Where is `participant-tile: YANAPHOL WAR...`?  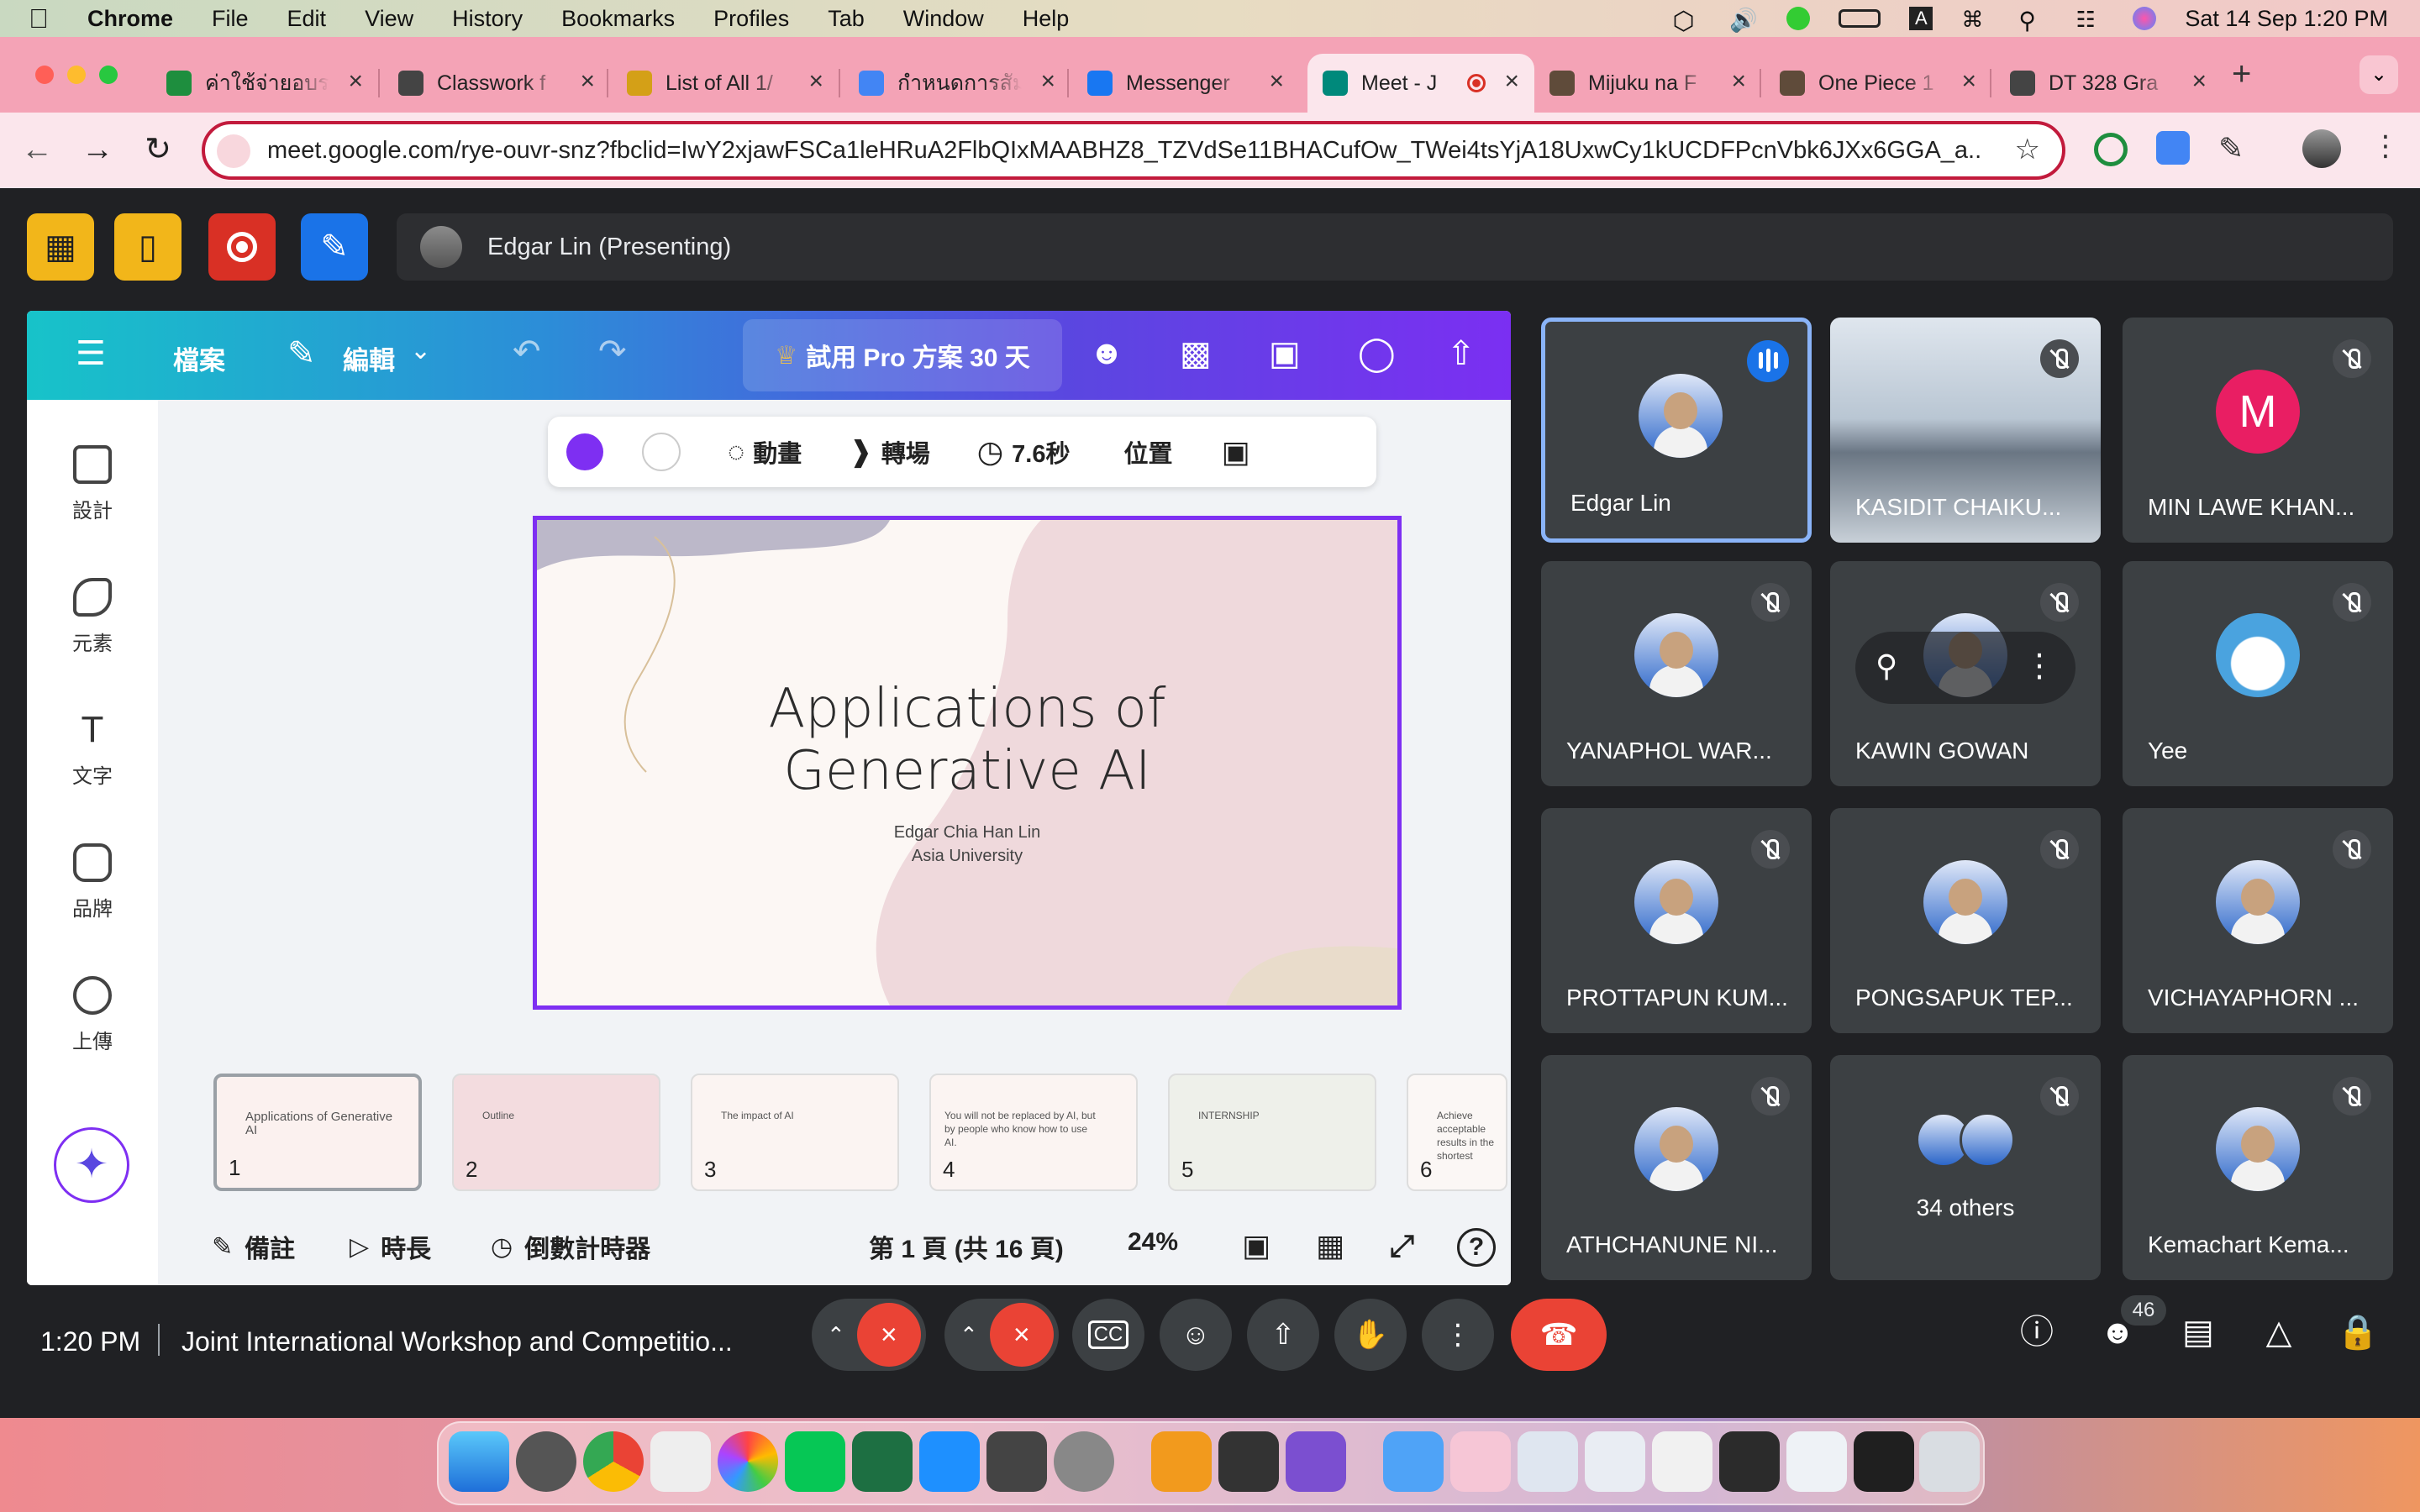 participant-tile: YANAPHOL WAR... is located at coordinates (1677, 673).